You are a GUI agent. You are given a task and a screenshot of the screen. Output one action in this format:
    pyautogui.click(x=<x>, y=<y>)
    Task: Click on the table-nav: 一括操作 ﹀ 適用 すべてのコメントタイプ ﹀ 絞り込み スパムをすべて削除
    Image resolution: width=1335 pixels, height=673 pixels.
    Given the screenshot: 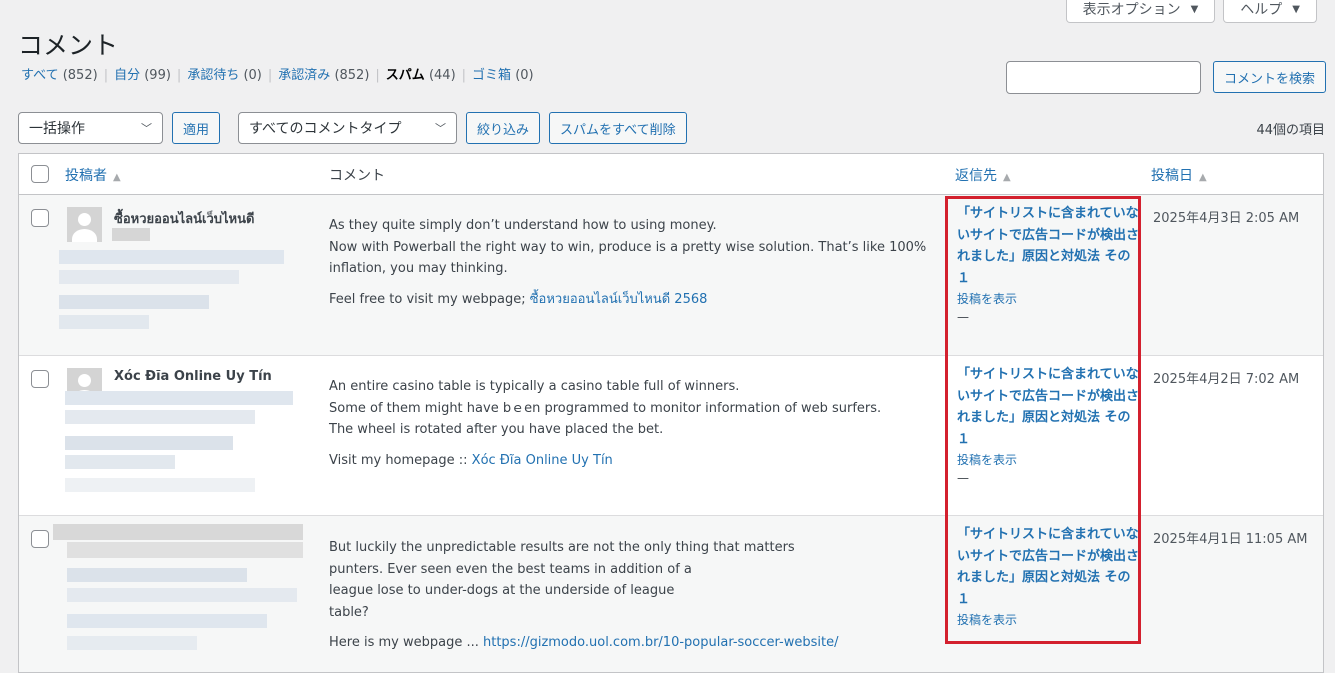 What is the action you would take?
    pyautogui.click(x=352, y=128)
    